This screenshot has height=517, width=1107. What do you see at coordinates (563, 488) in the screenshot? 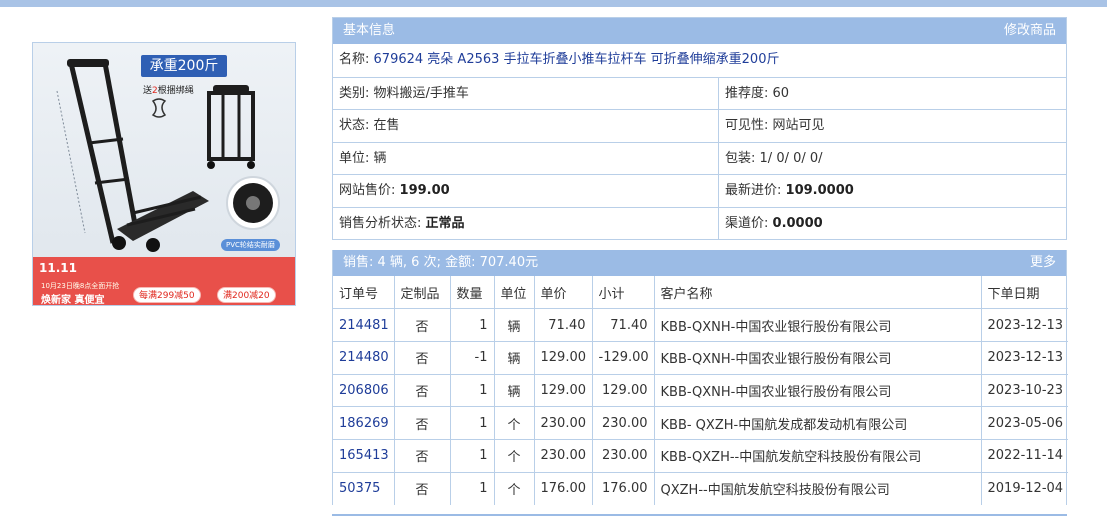
I see `price-cell: 176.00` at bounding box center [563, 488].